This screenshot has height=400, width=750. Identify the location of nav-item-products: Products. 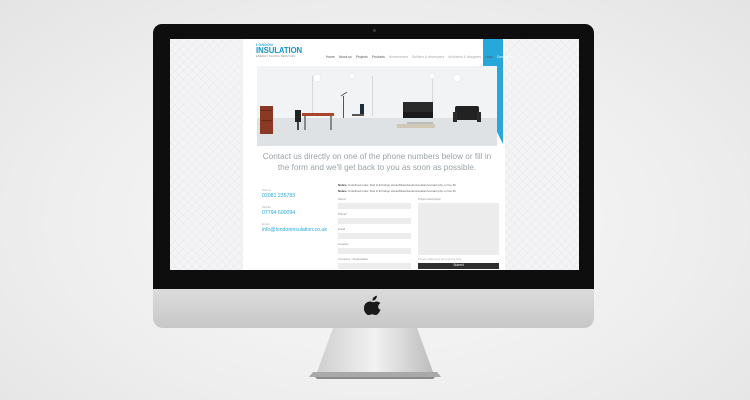
(378, 57).